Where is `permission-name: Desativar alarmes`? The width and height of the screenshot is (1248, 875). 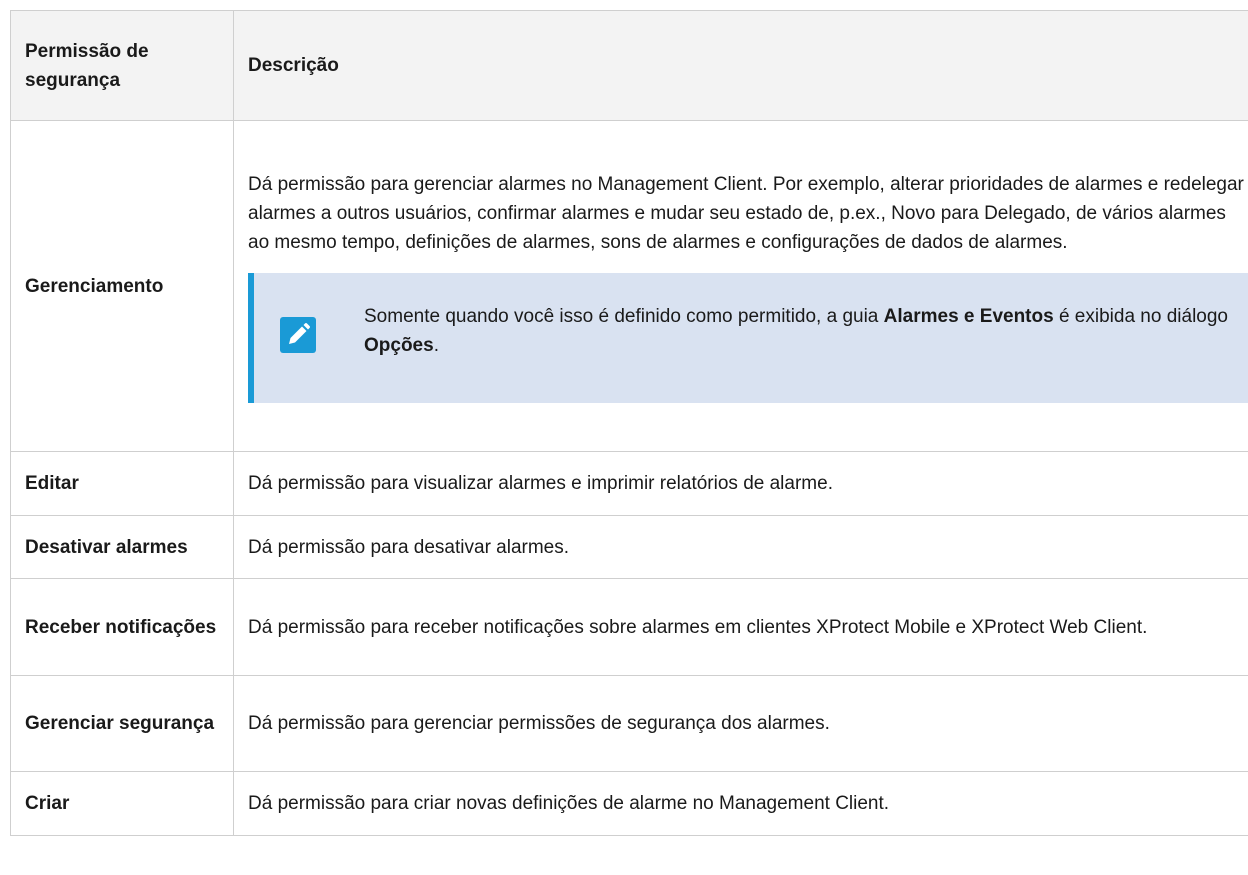
permission-name: Desativar alarmes is located at coordinates (122, 547).